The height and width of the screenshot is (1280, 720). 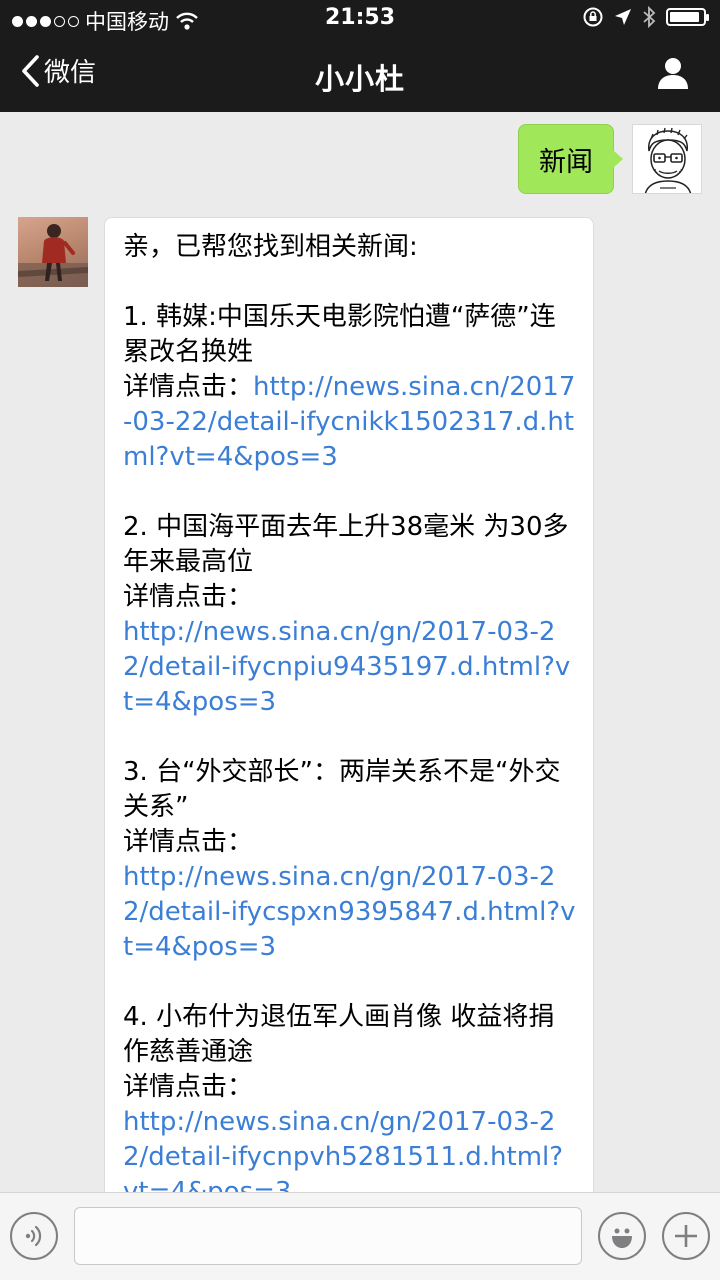 I want to click on reply-intro: 亲，已帮您找到相关新闻:, so click(x=270, y=247).